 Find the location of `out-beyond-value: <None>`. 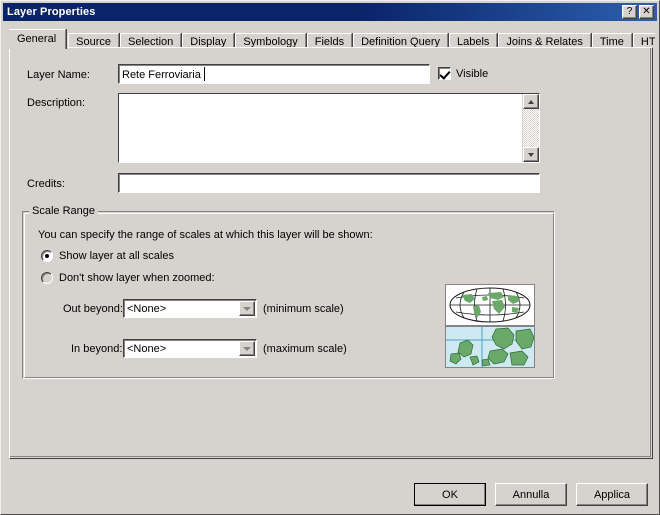

out-beyond-value: <None> is located at coordinates (147, 308).